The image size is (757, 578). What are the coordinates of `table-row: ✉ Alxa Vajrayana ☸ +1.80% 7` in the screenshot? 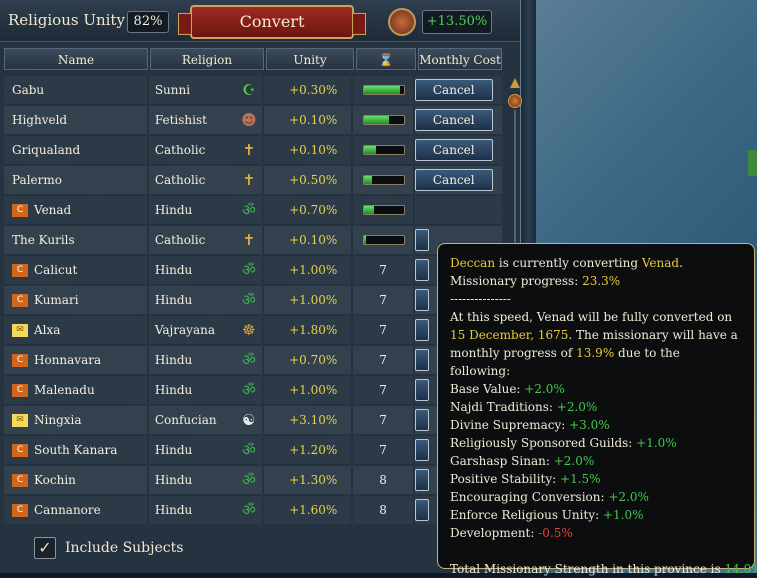 It's located at (254, 330).